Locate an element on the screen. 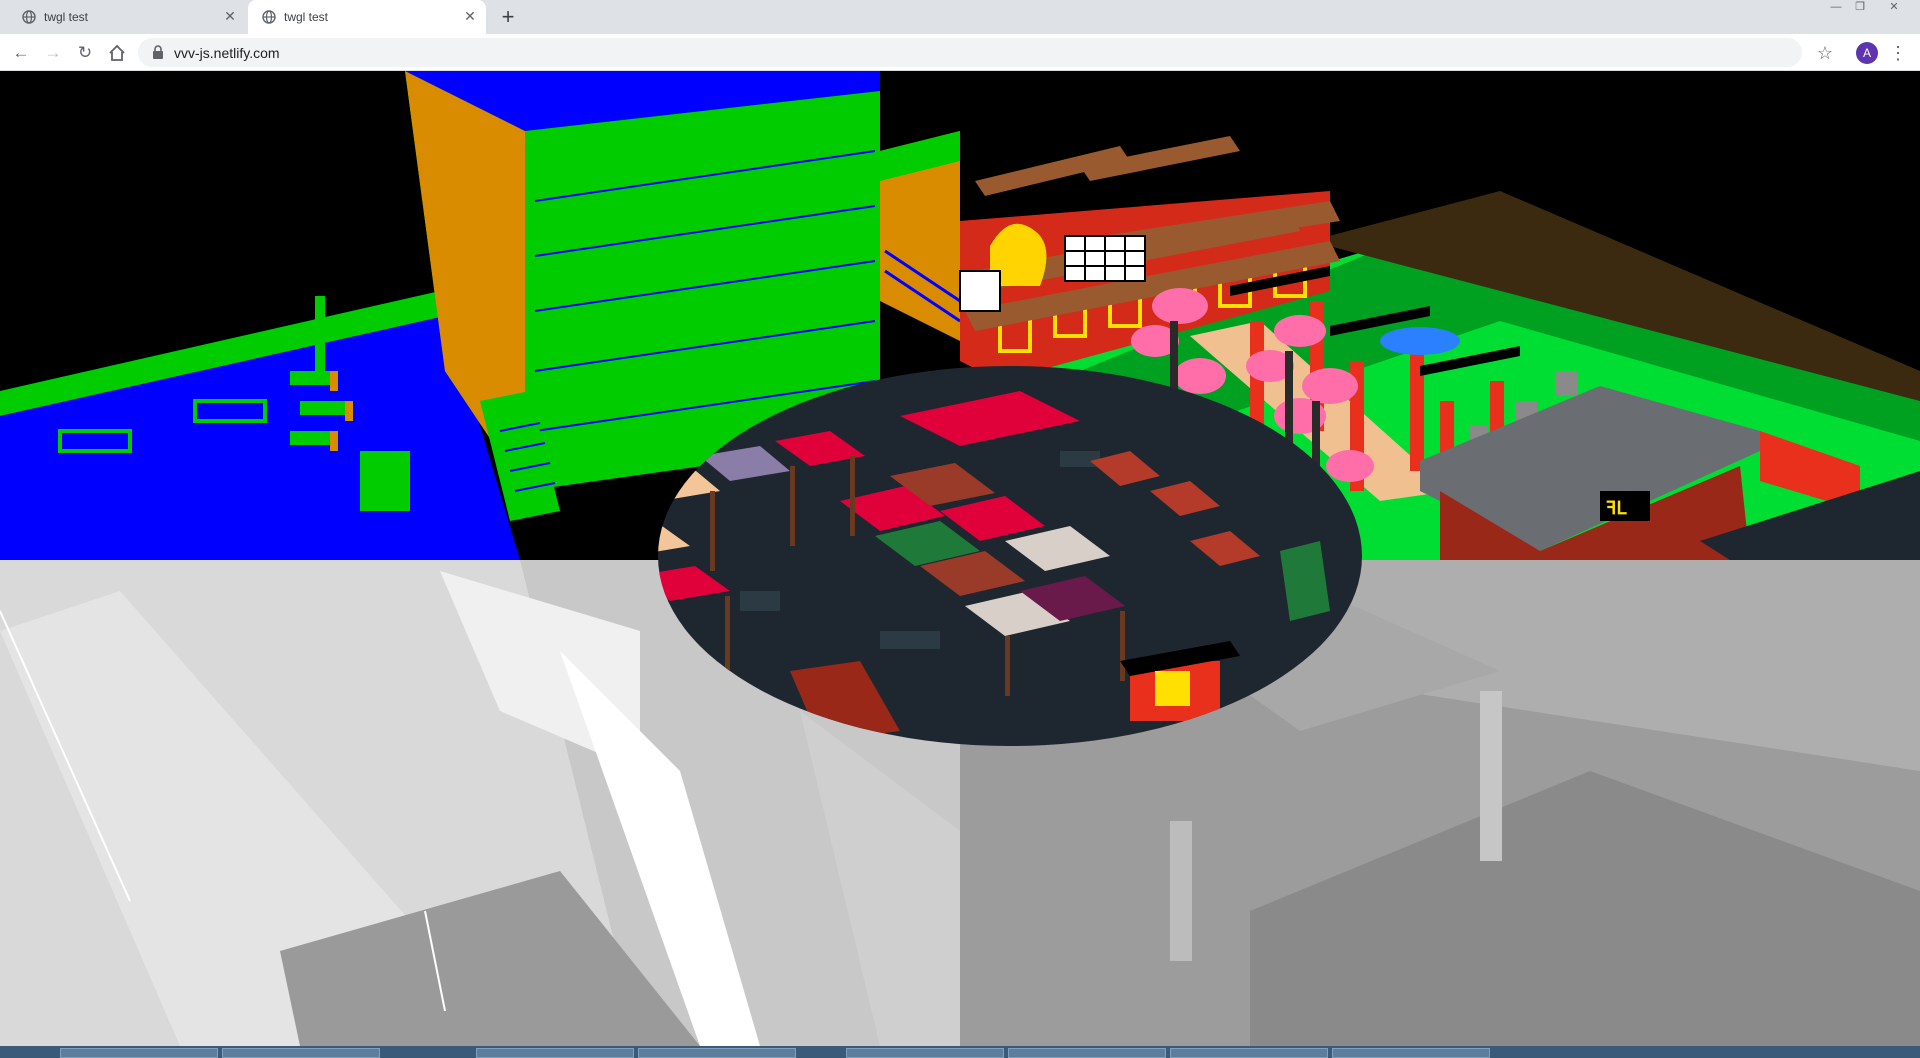  lock-icon is located at coordinates (158, 52).